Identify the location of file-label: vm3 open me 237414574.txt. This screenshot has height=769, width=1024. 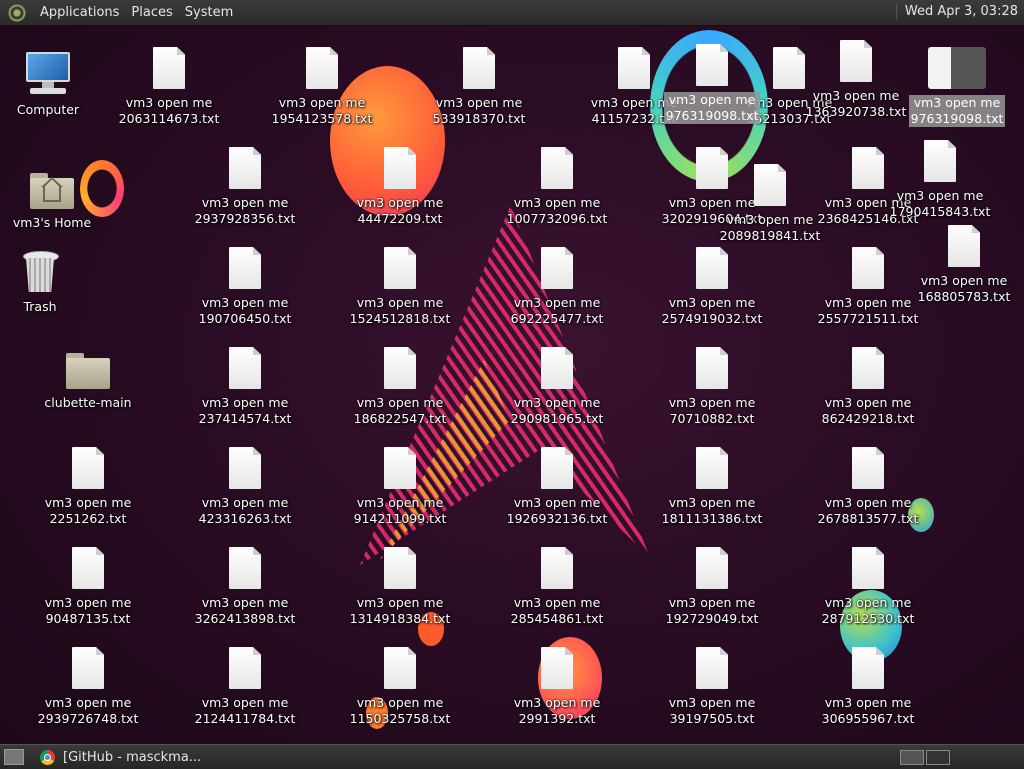
(245, 410).